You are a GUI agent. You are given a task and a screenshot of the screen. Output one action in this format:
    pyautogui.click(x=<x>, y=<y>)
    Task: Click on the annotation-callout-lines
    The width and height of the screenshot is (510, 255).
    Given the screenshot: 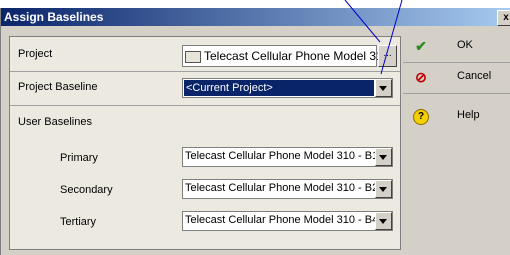 What is the action you would take?
    pyautogui.click(x=373, y=37)
    